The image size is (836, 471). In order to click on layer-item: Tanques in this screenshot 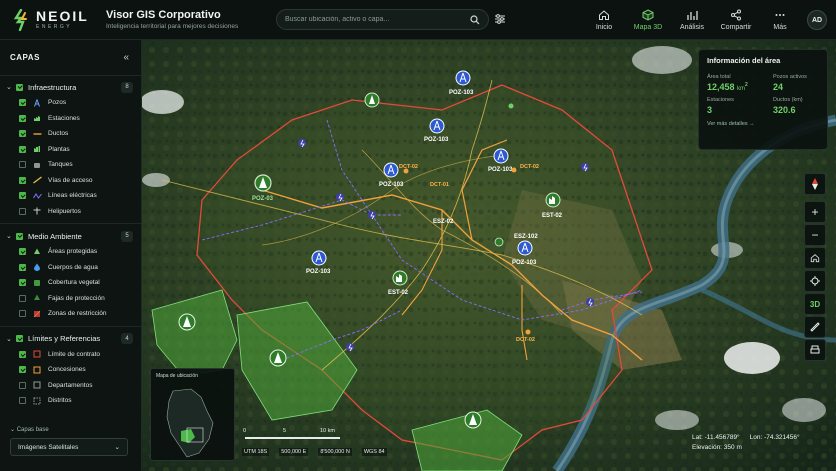, I will do `click(70, 165)`.